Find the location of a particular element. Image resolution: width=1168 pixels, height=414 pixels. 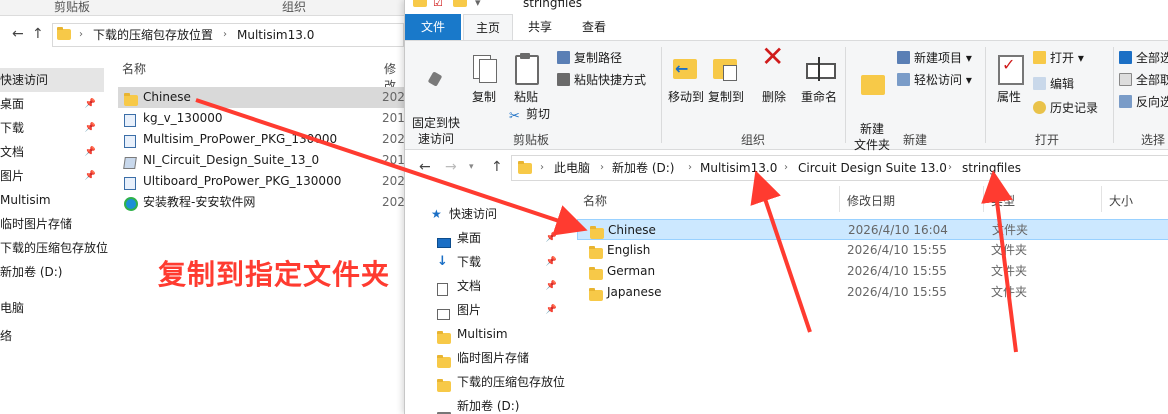

new-item-button: 新建项目 ▾ is located at coordinates (934, 58).